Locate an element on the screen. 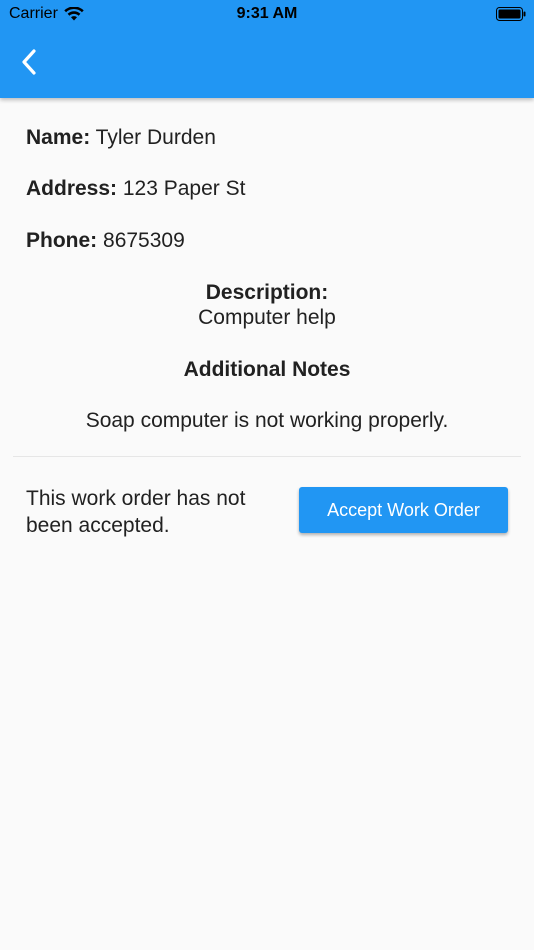 Image resolution: width=534 pixels, height=950 pixels. back-button is located at coordinates (29, 62).